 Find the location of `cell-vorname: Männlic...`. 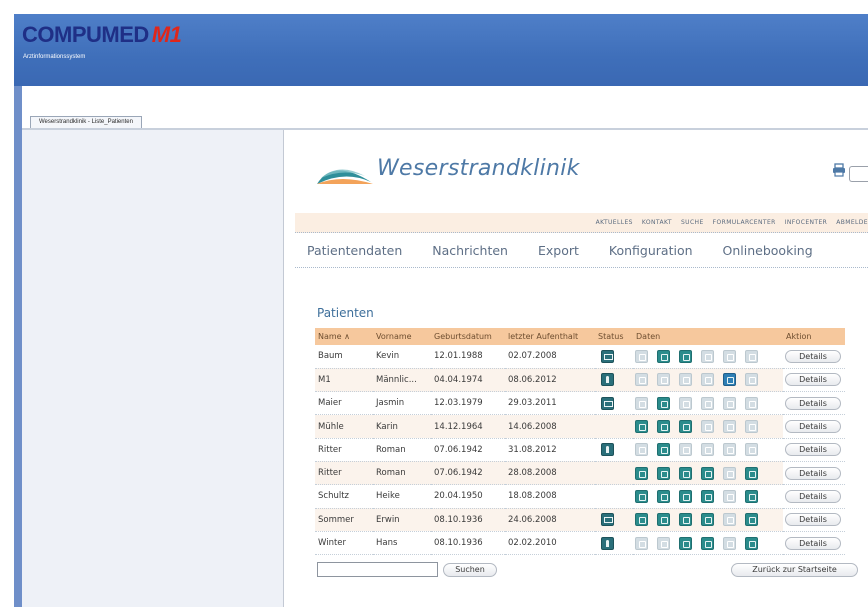

cell-vorname: Männlic... is located at coordinates (402, 380).